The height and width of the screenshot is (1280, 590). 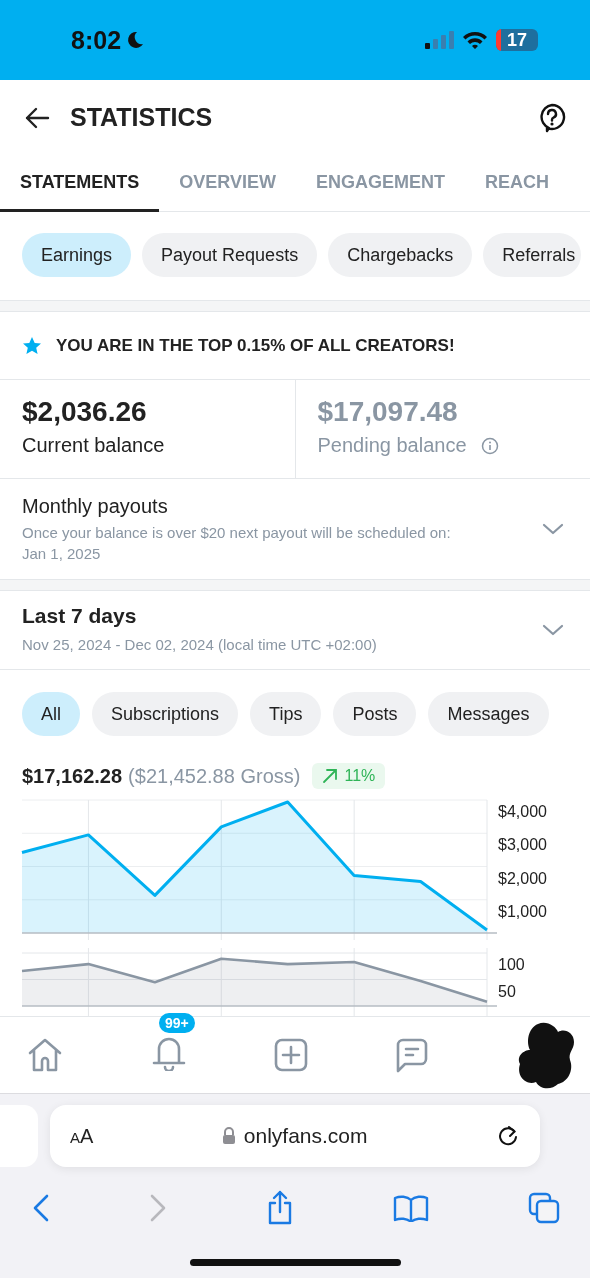 What do you see at coordinates (507, 991) in the screenshot?
I see `axis-label: 50` at bounding box center [507, 991].